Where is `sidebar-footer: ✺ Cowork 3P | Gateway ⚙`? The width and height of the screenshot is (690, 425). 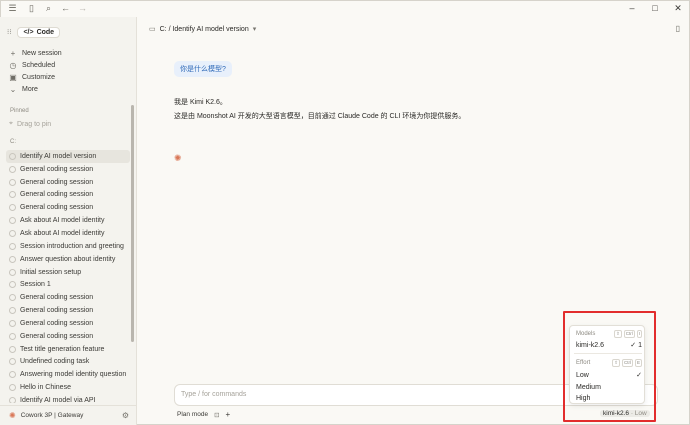 sidebar-footer: ✺ Cowork 3P | Gateway ⚙ is located at coordinates (68, 415).